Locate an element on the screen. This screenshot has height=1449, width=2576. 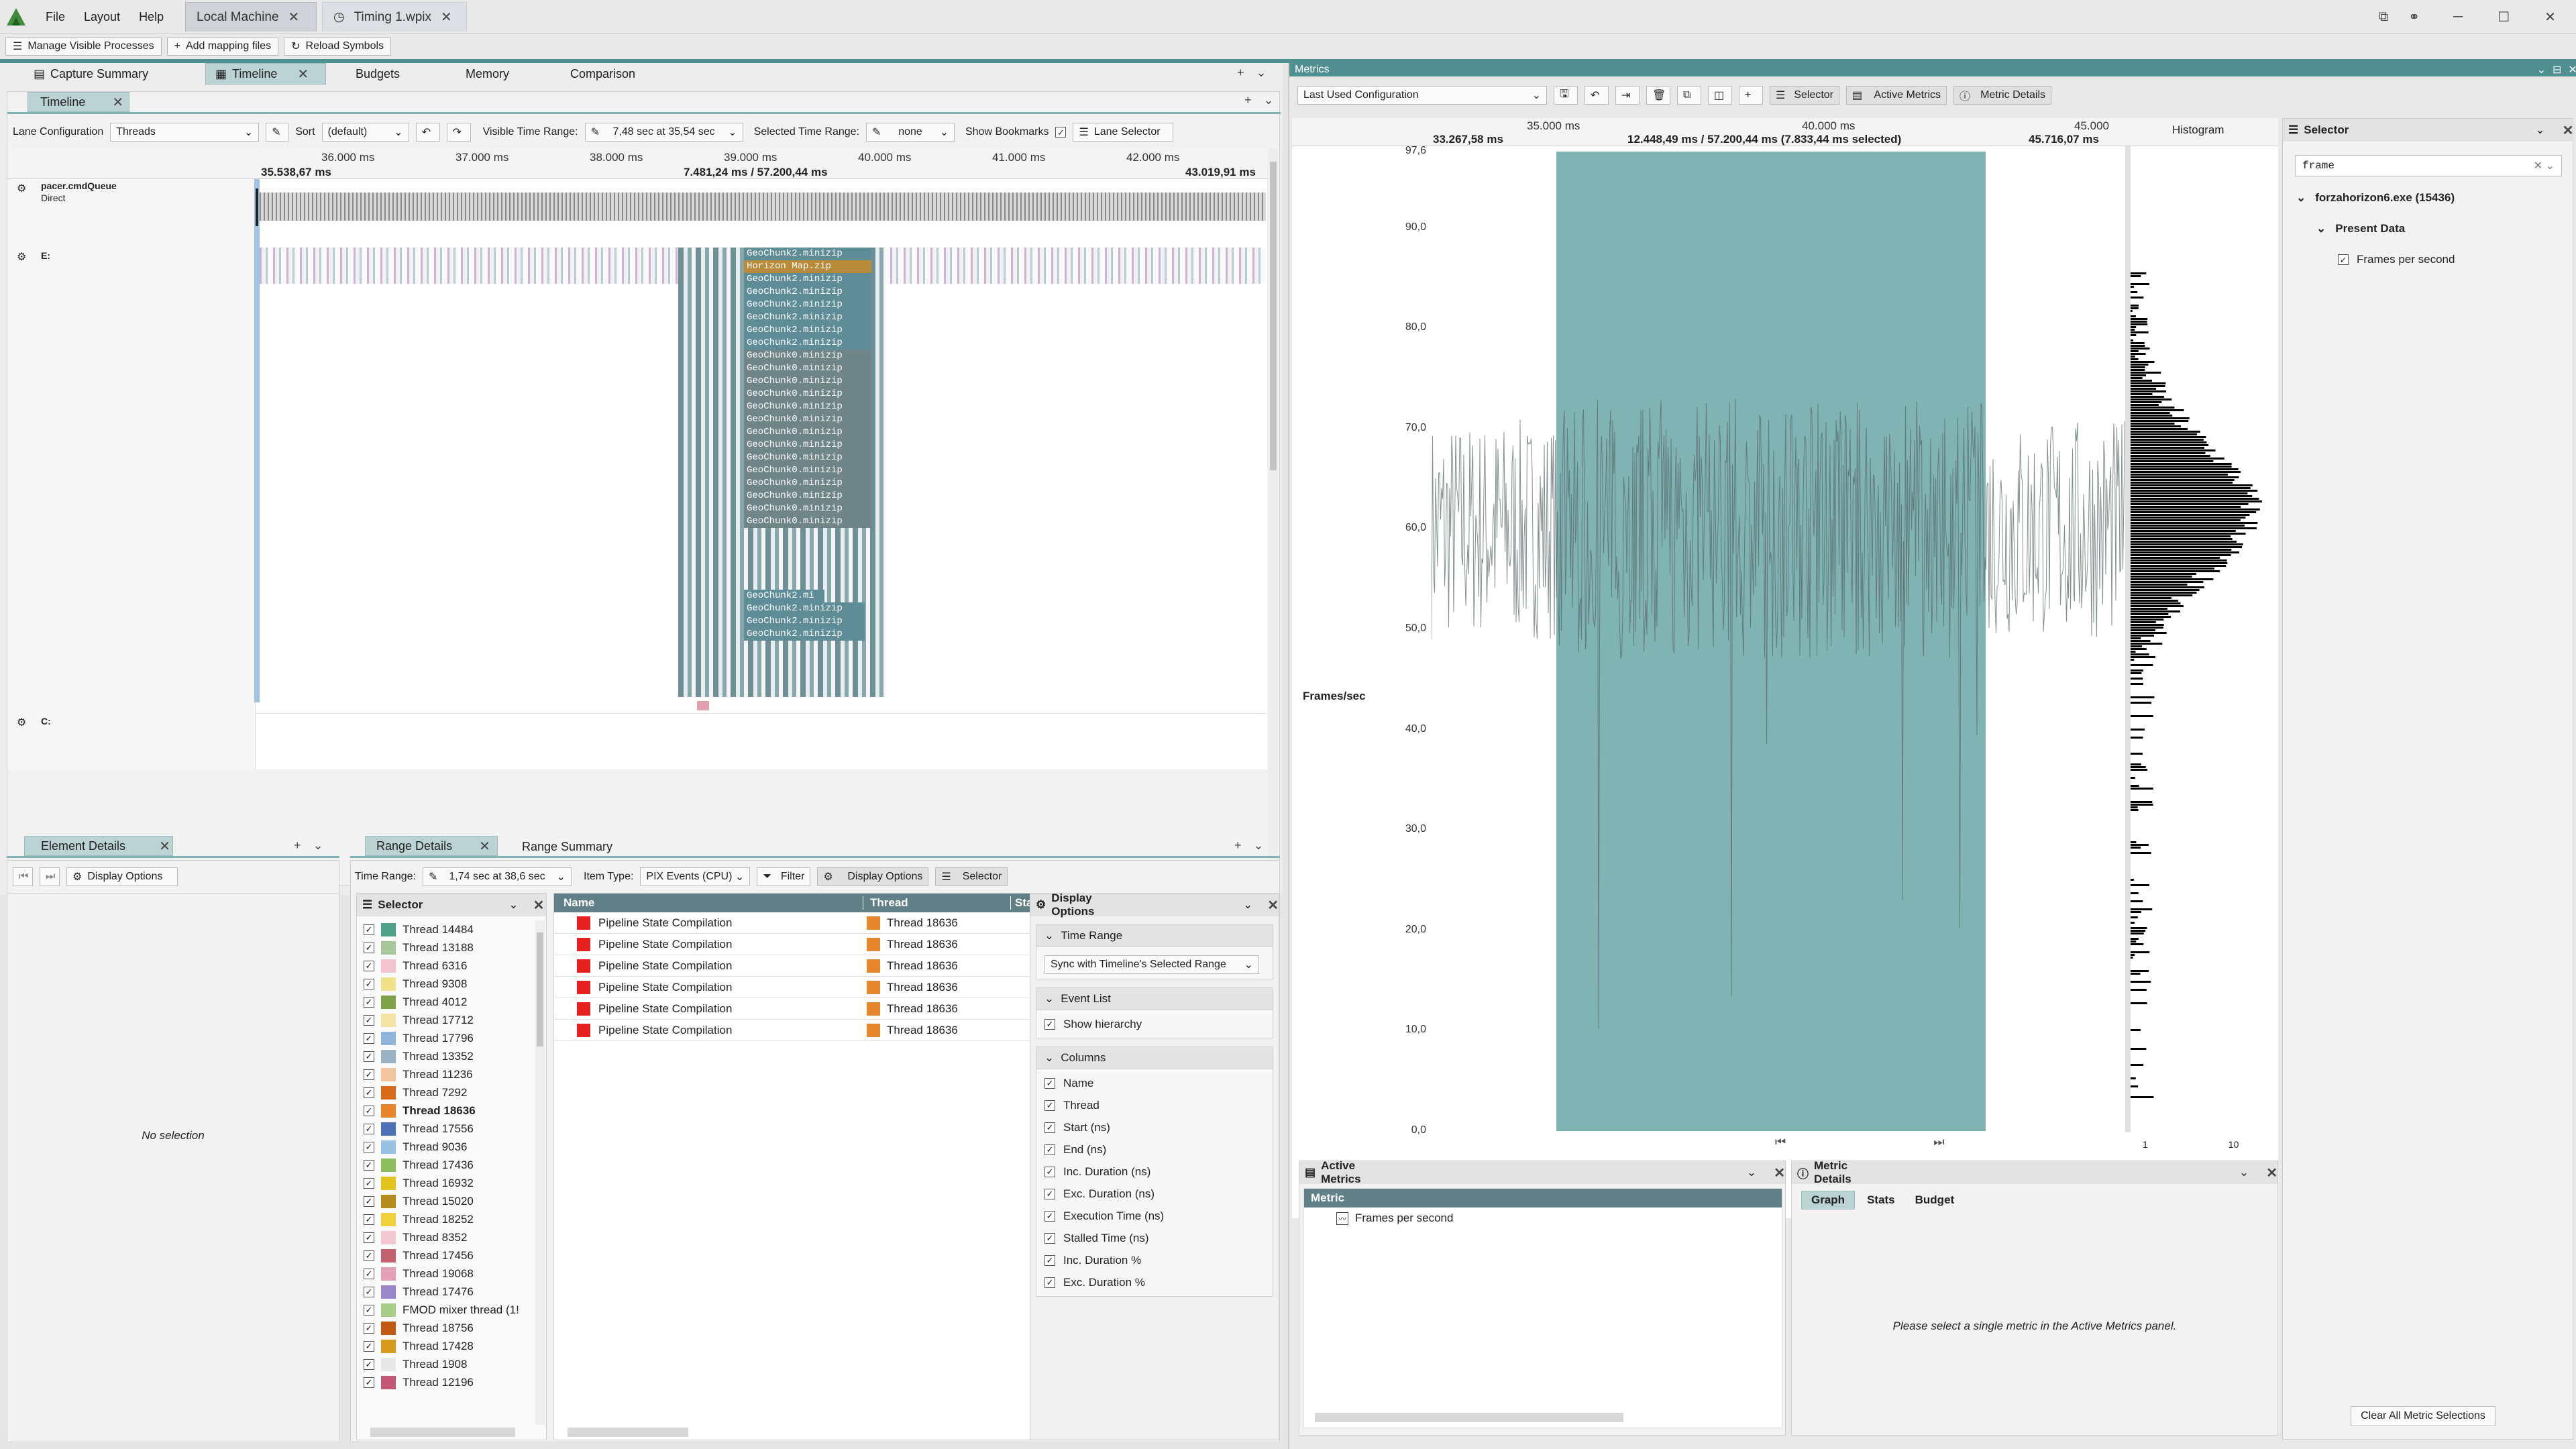
save-config-button: 🖫 is located at coordinates (1566, 95).